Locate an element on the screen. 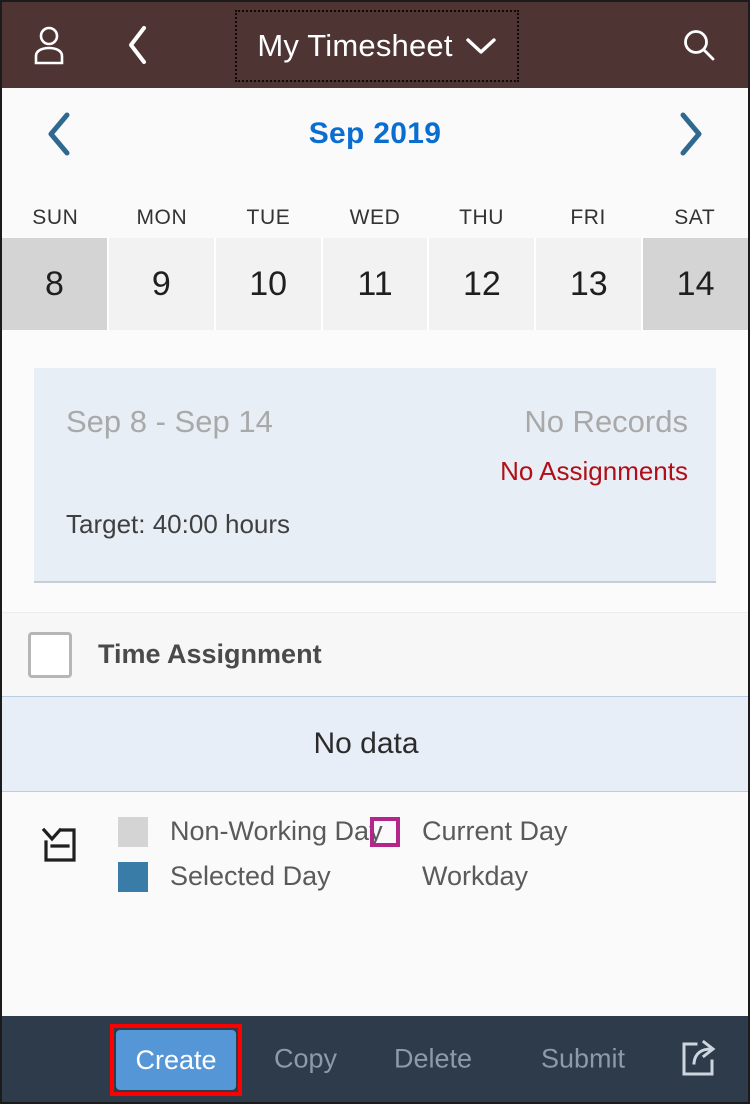 This screenshot has height=1104, width=750. bottom-toolbar: Create Copy Delete Submit is located at coordinates (375, 1059).